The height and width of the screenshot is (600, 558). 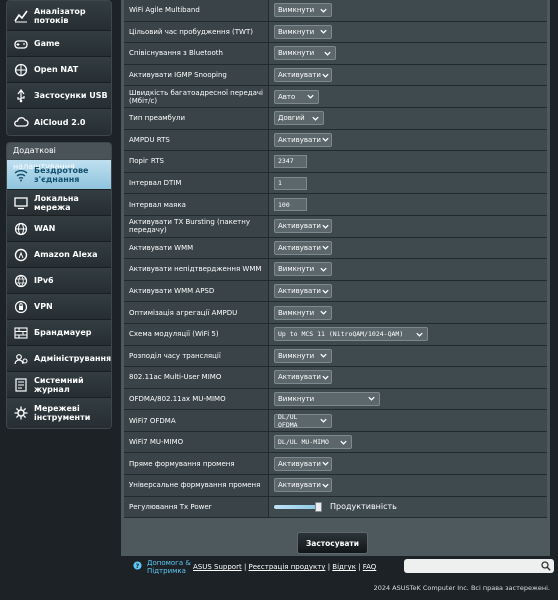 I want to click on help-icon: ?, so click(x=137, y=565).